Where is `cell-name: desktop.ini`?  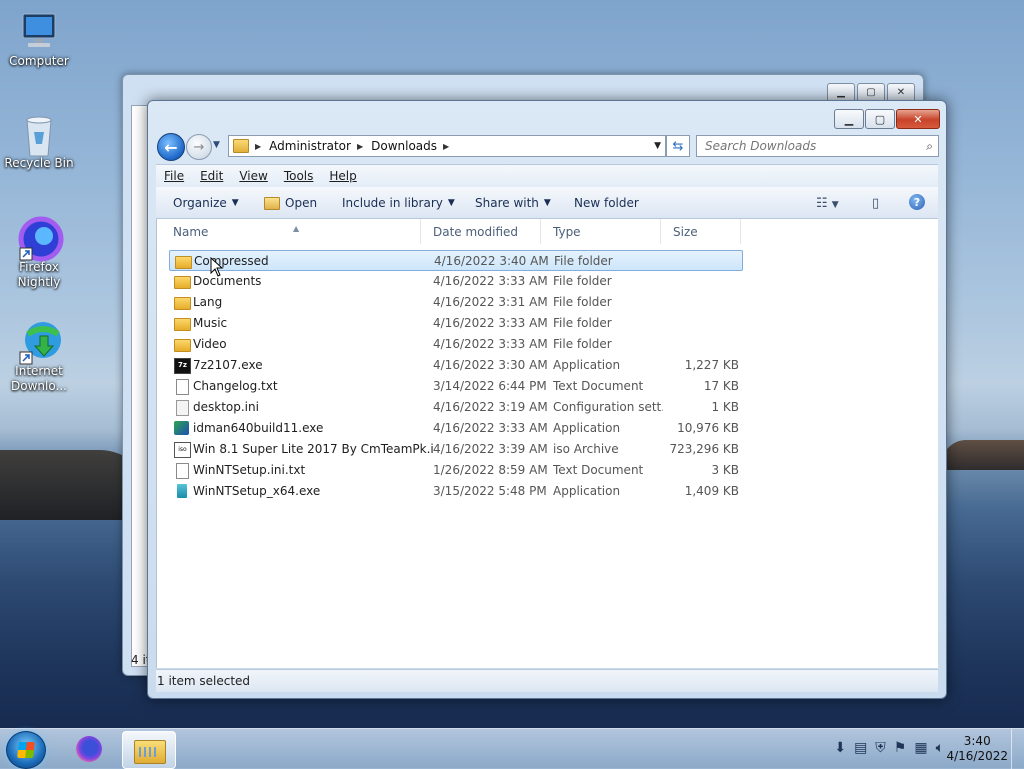
cell-name: desktop.ini is located at coordinates (226, 407).